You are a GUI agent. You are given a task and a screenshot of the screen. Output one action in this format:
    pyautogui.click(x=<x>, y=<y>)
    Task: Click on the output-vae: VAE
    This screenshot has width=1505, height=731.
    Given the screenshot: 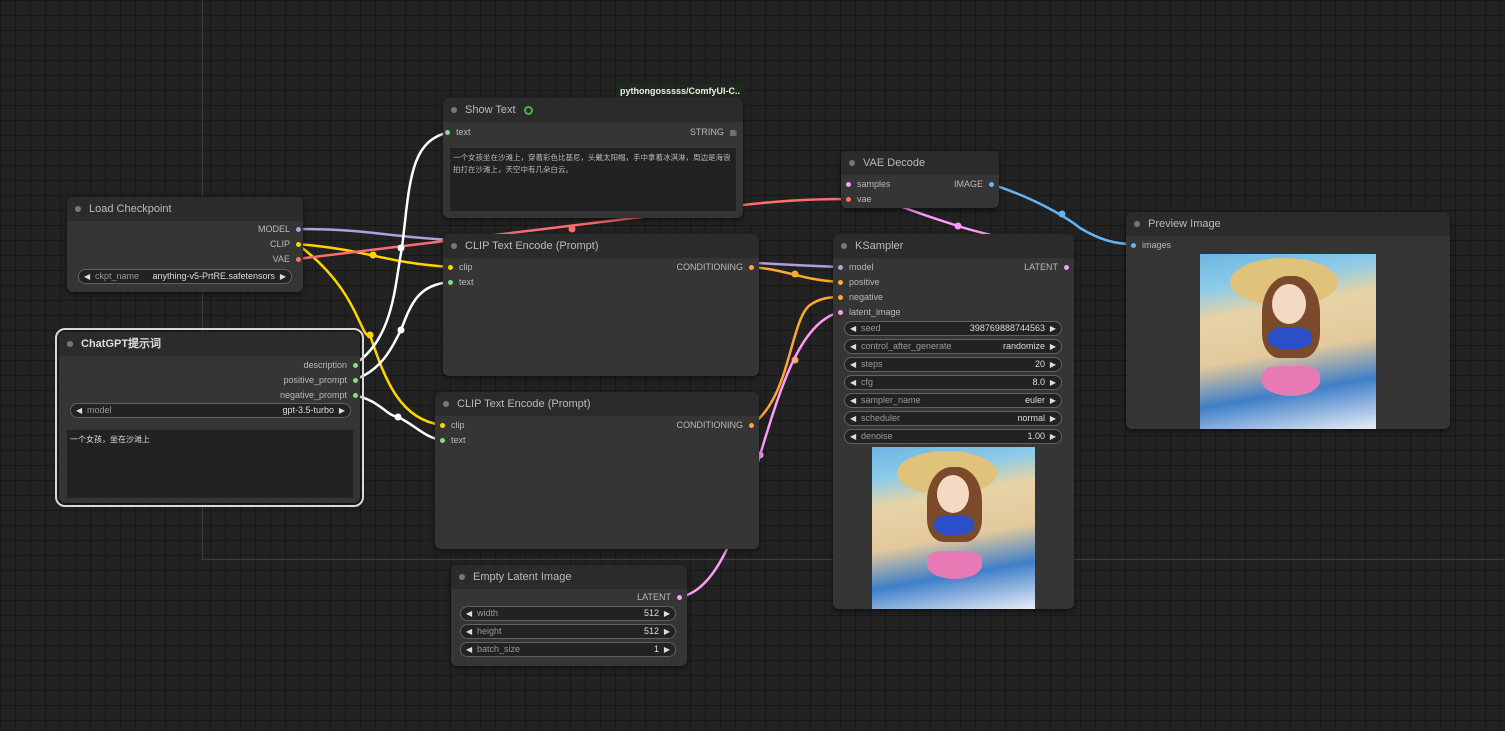 What is the action you would take?
    pyautogui.click(x=288, y=259)
    